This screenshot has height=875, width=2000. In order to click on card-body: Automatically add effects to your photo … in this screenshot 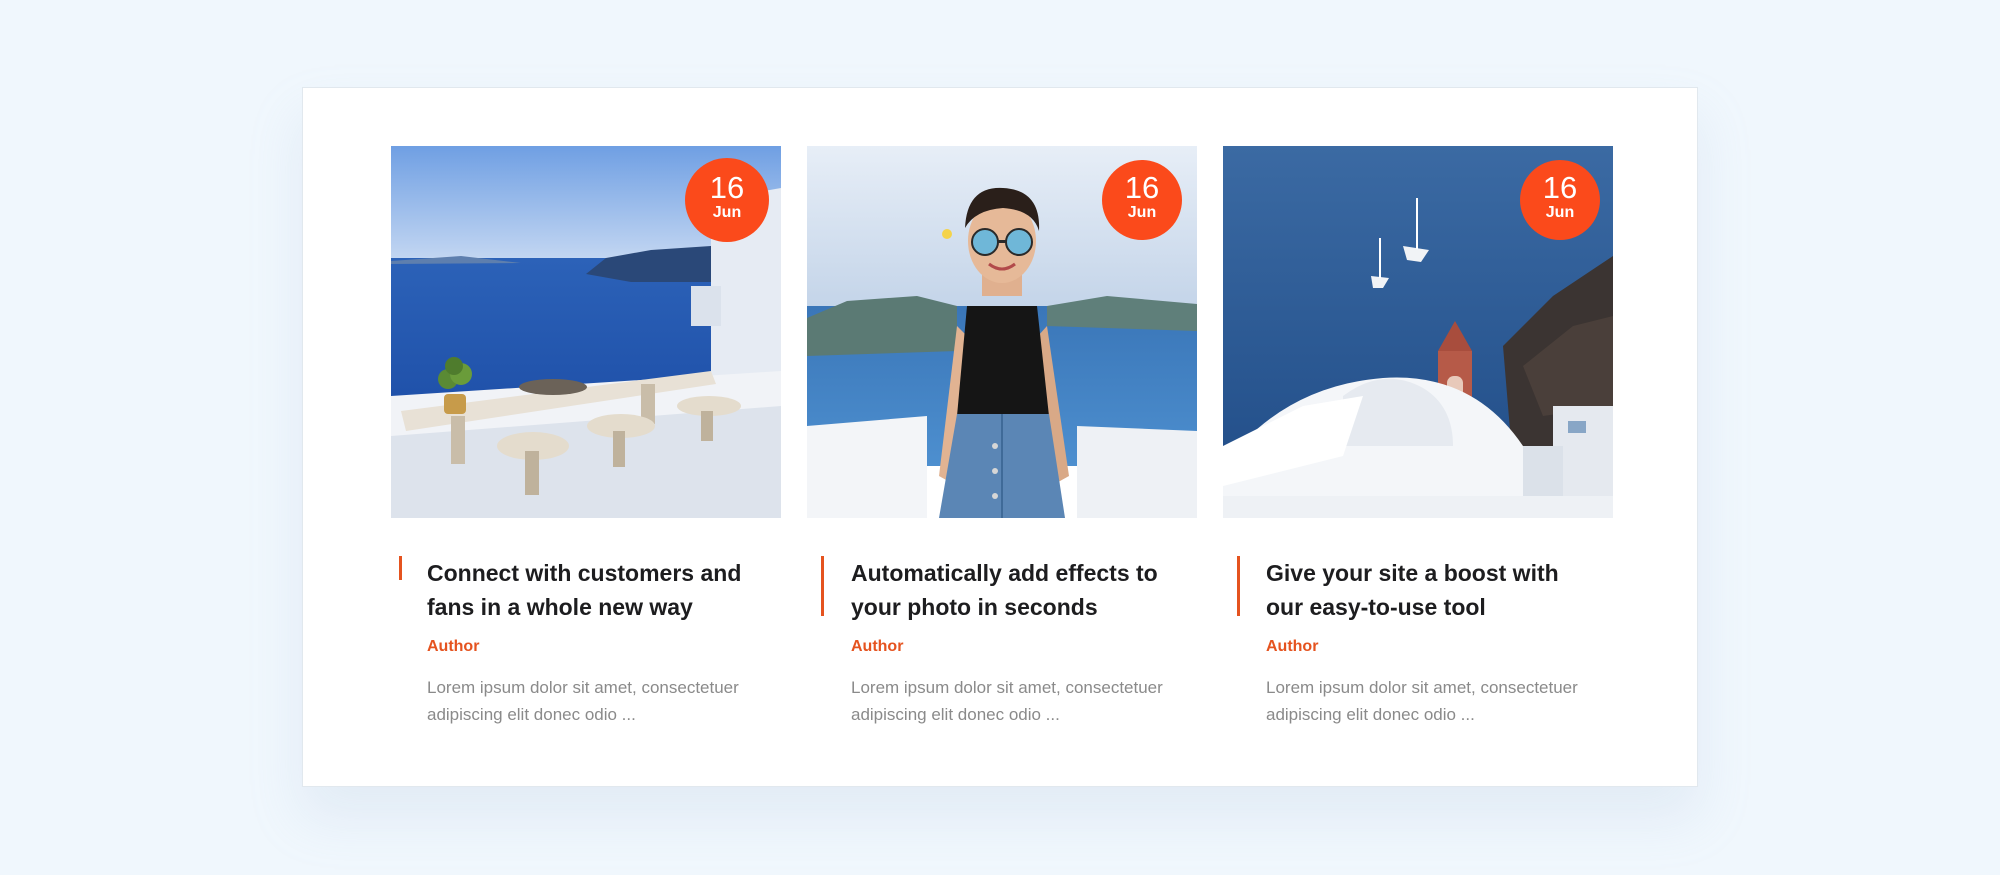, I will do `click(1002, 623)`.